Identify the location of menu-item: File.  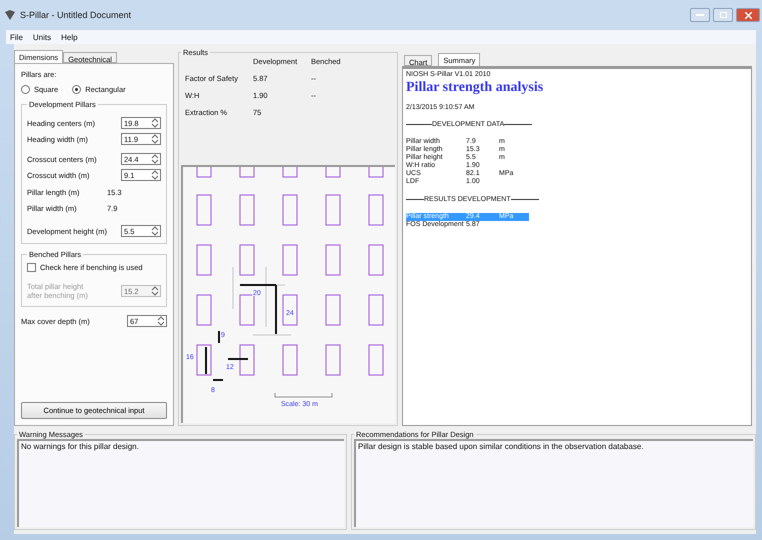
(16, 37).